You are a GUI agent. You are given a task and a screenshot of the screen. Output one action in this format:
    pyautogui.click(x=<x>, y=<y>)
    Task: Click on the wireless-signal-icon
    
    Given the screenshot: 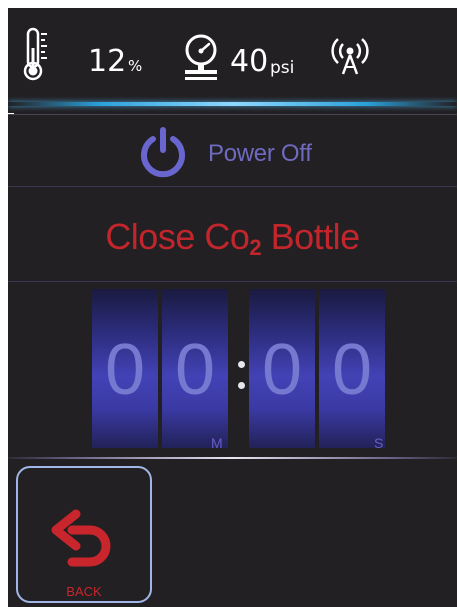 What is the action you would take?
    pyautogui.click(x=350, y=56)
    